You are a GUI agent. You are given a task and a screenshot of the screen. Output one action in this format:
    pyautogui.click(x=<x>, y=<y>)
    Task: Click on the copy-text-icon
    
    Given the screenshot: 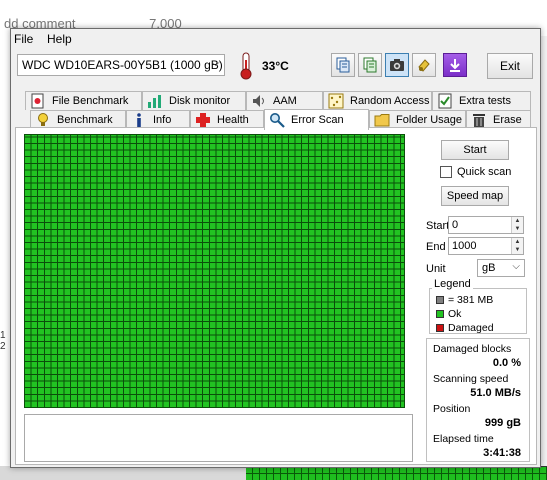 What is the action you would take?
    pyautogui.click(x=343, y=65)
    